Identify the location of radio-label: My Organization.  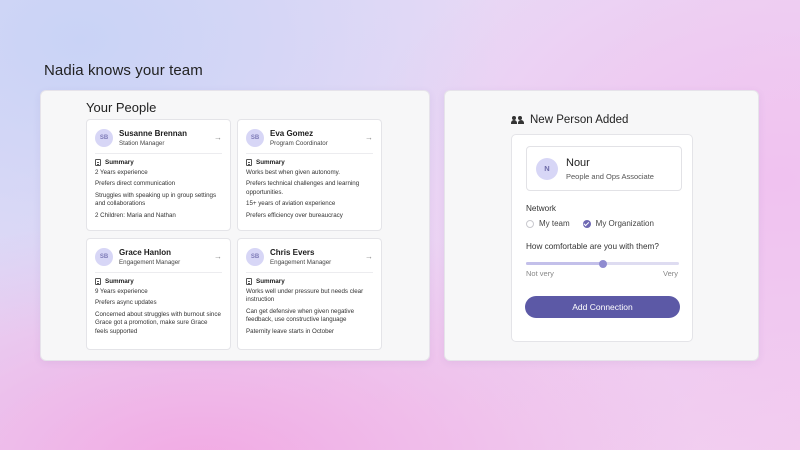
(624, 223).